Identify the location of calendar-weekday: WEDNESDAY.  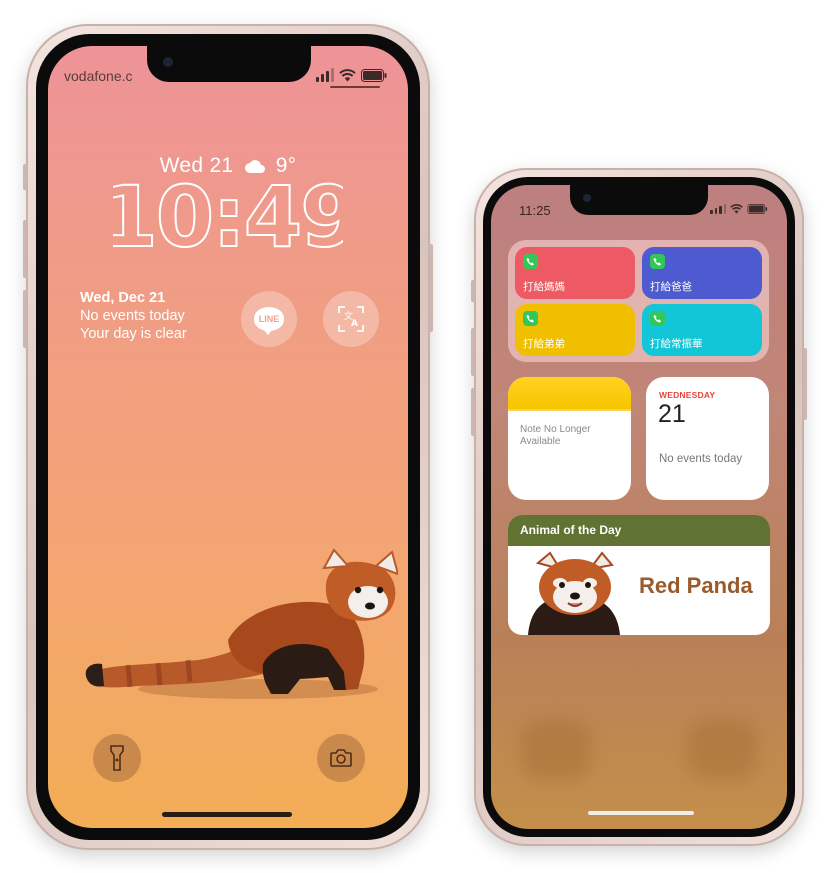
(687, 395).